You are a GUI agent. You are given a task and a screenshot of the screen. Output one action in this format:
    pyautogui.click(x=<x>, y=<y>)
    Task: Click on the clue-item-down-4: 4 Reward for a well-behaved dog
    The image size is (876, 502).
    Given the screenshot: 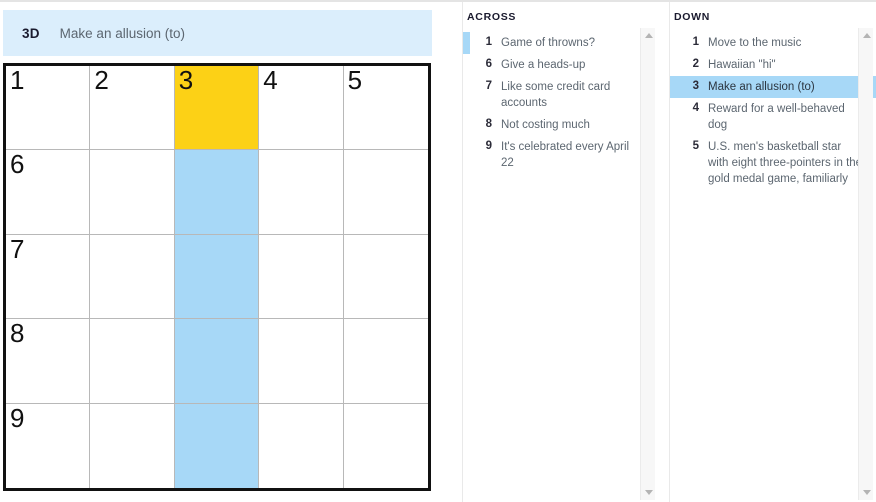 What is the action you would take?
    pyautogui.click(x=773, y=117)
    